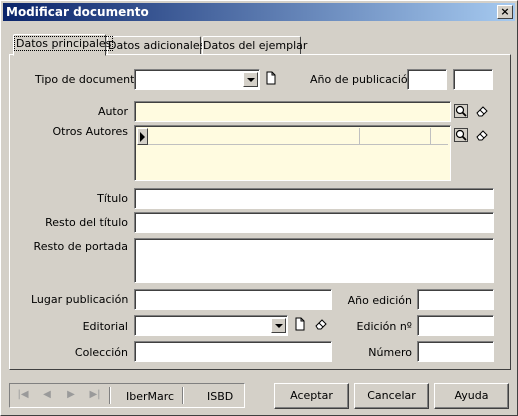 The height and width of the screenshot is (416, 518). What do you see at coordinates (314, 198) in the screenshot?
I see `titulo-input` at bounding box center [314, 198].